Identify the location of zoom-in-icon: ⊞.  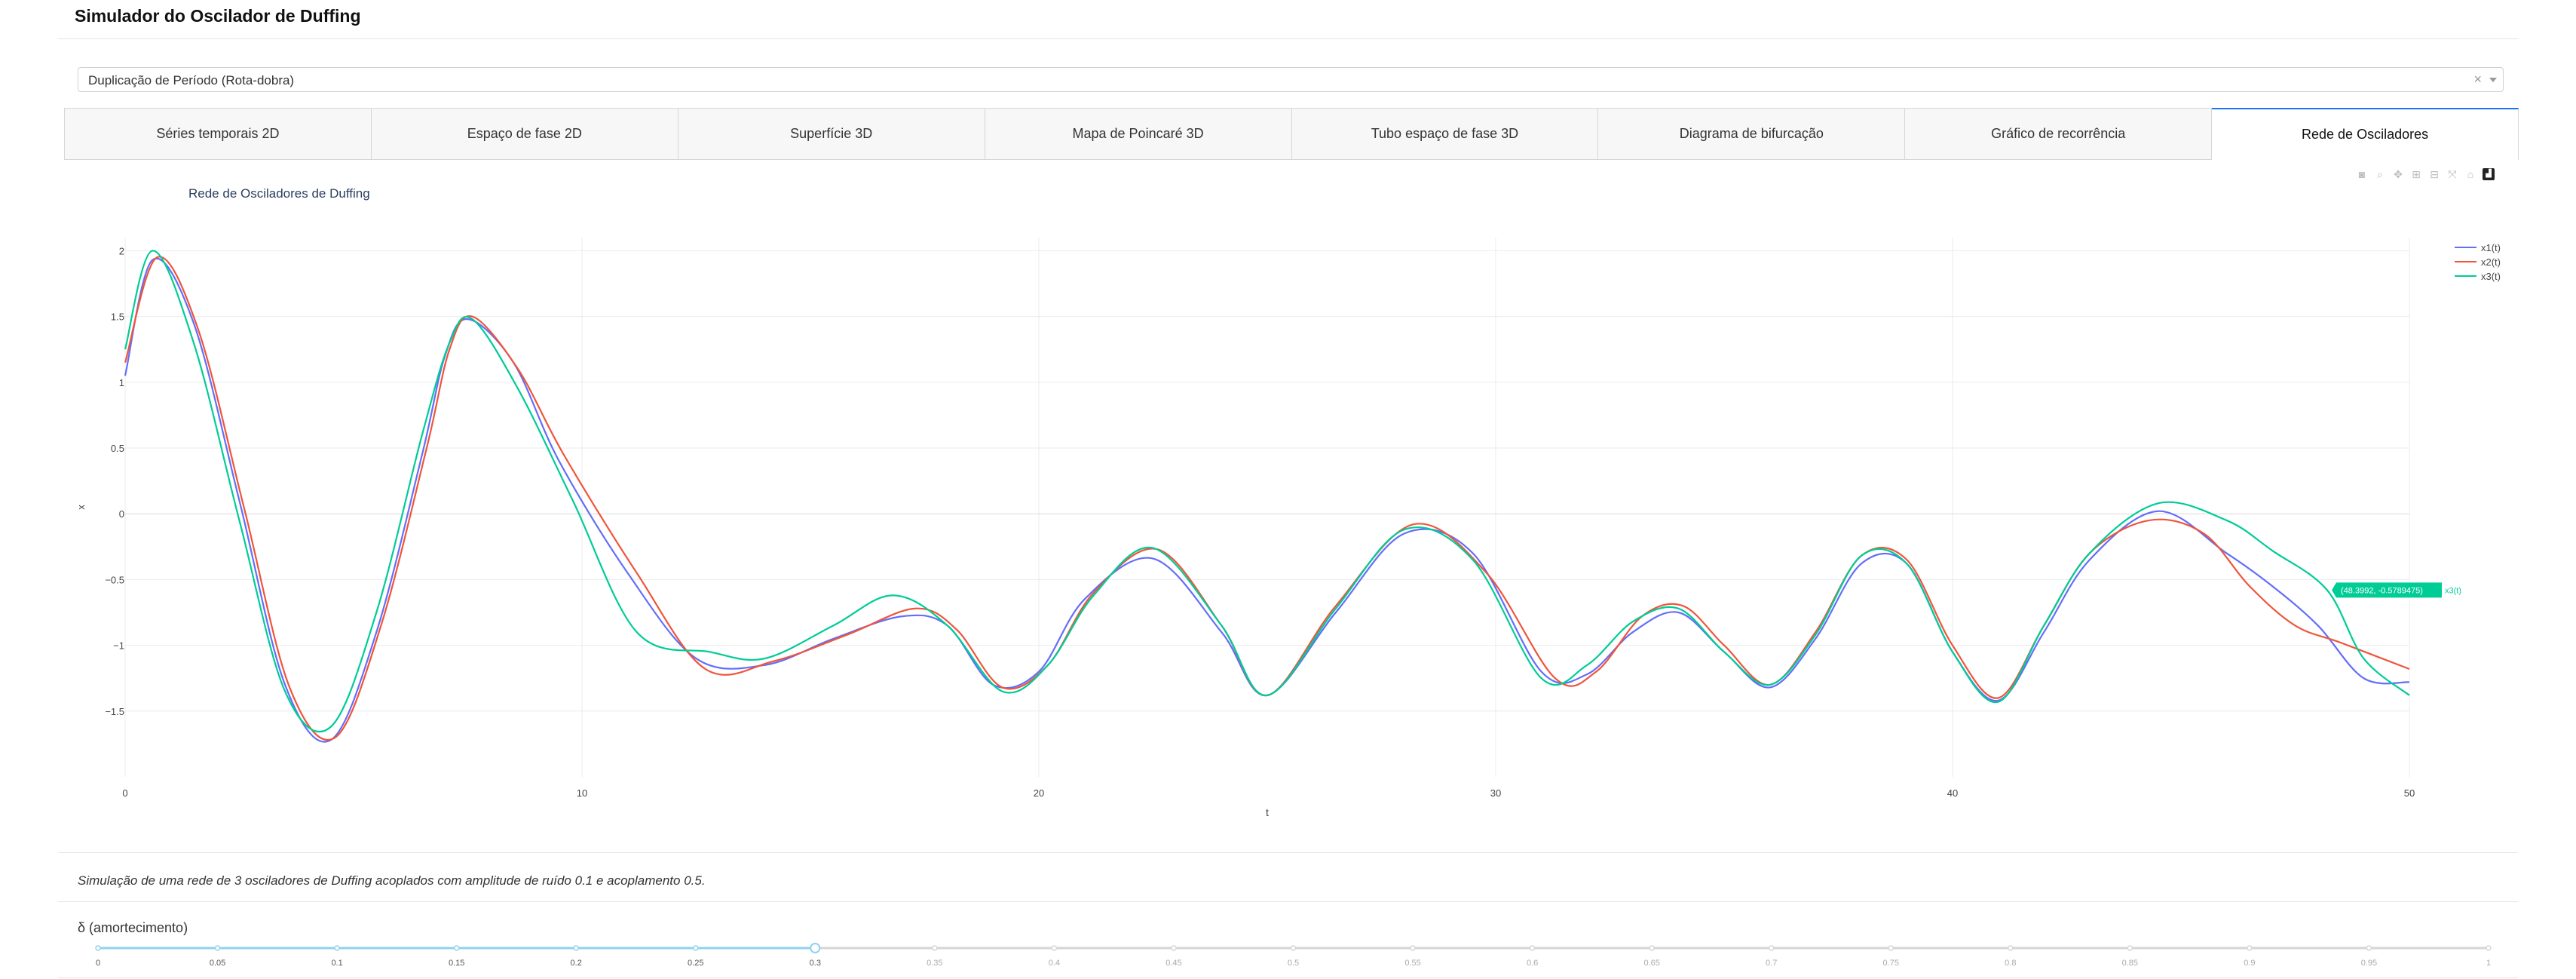
(2416, 174).